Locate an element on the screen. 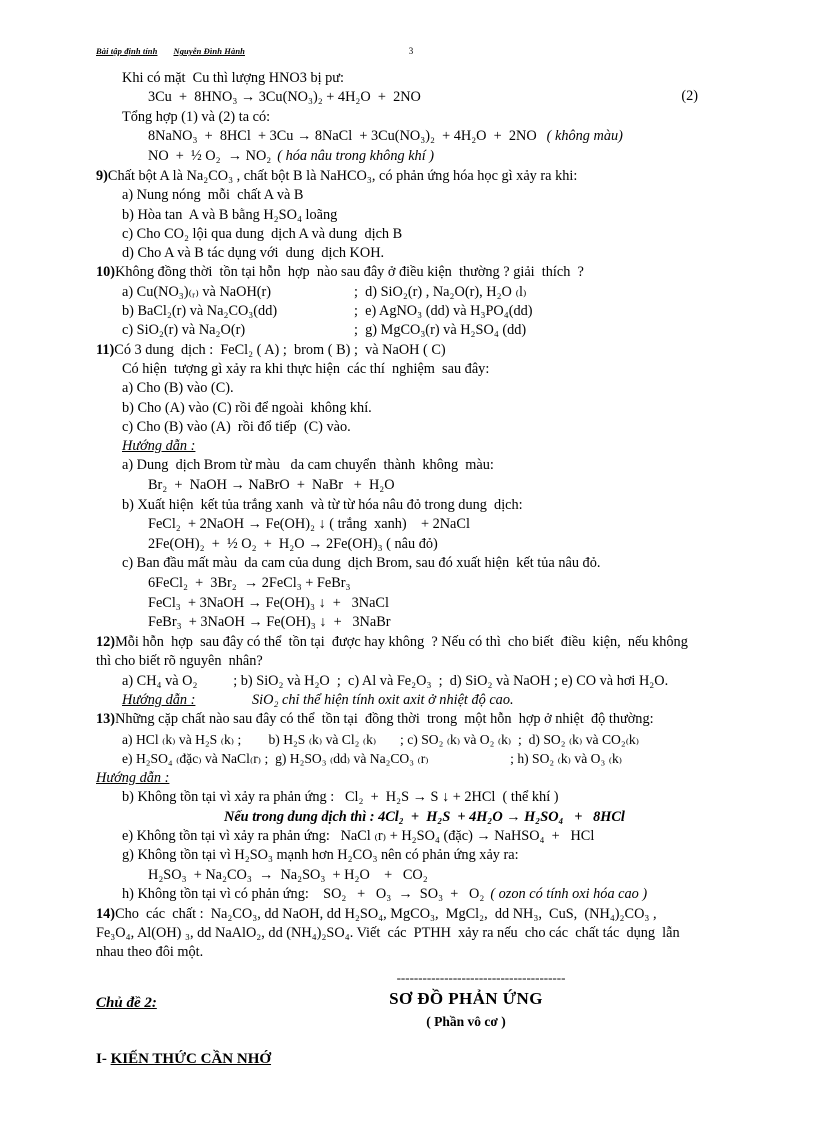 The height and width of the screenshot is (1123, 816). q11-huongdan-label: Hướng dẫn : is located at coordinates (159, 446).